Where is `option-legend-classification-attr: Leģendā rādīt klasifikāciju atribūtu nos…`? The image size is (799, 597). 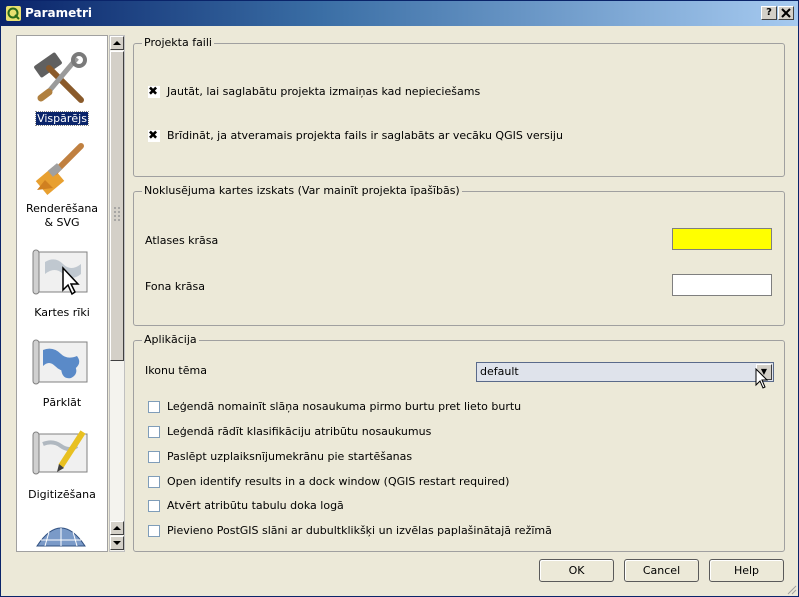 option-legend-classification-attr: Leģendā rādīt klasifikāciju atribūtu nos… is located at coordinates (289, 431).